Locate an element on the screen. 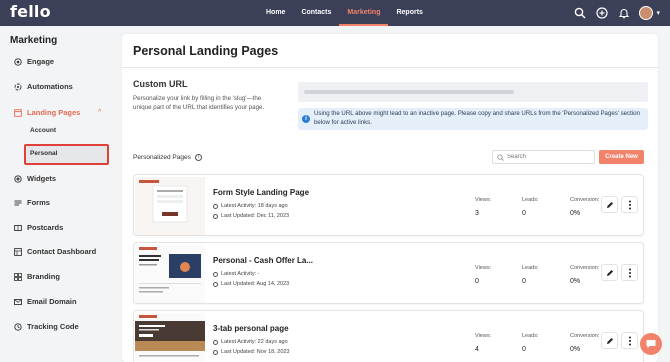  info-icon: i is located at coordinates (306, 119).